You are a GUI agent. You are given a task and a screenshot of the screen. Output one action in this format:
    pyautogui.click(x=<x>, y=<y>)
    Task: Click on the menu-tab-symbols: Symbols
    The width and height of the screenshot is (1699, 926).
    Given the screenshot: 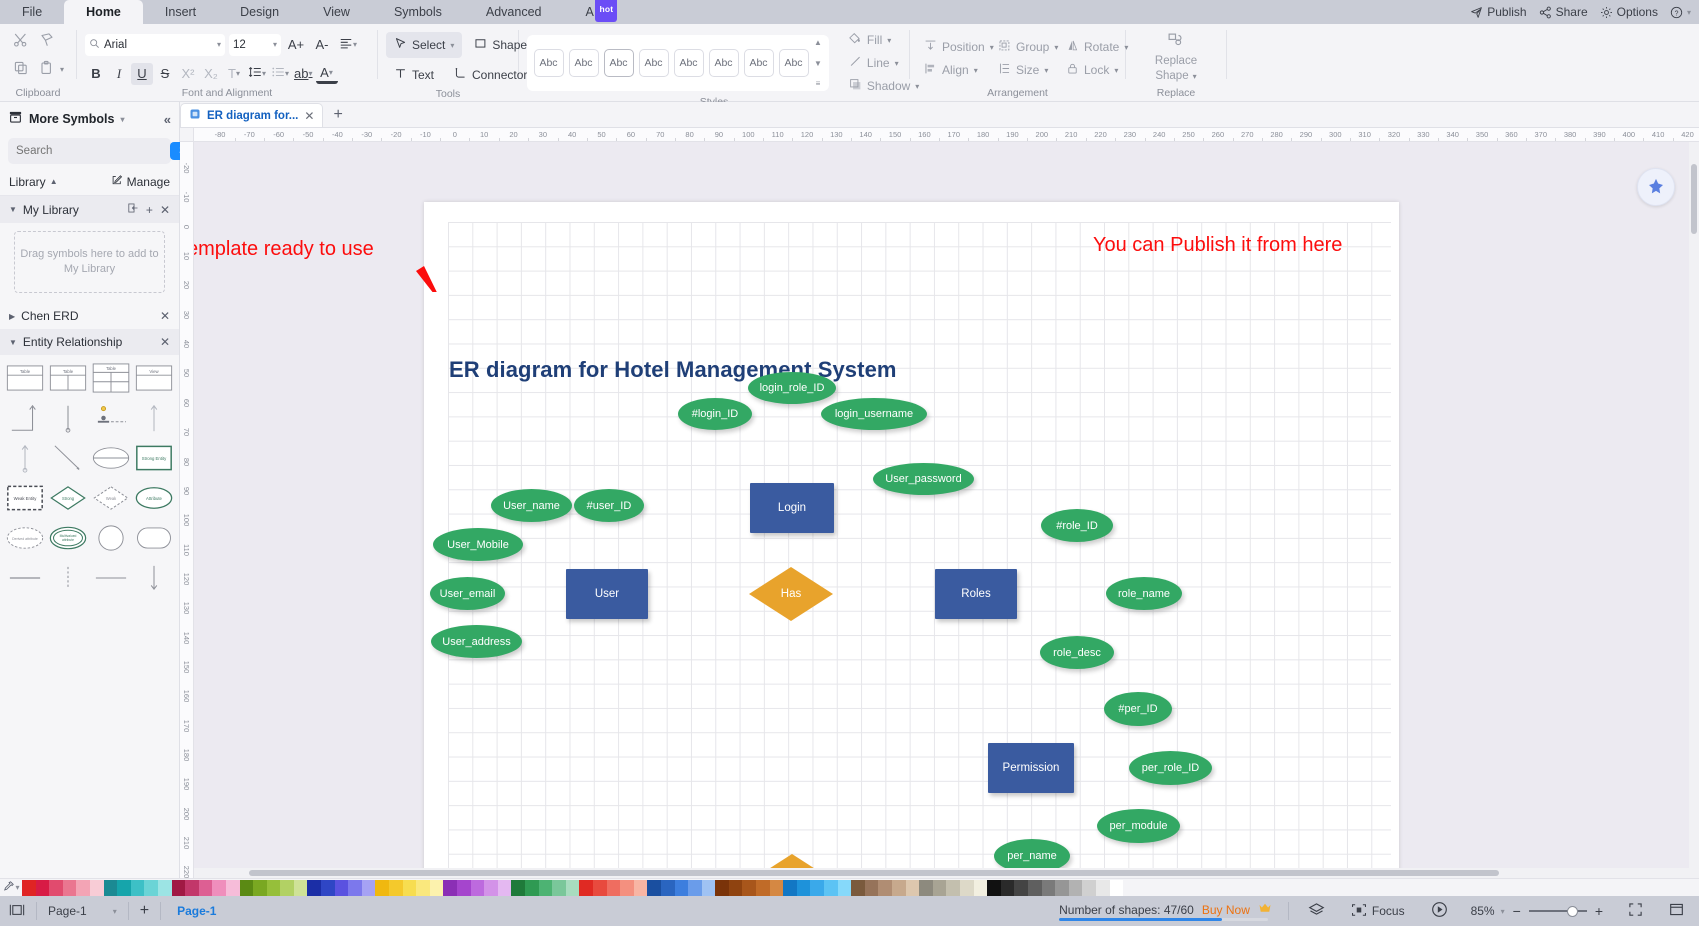 What is the action you would take?
    pyautogui.click(x=418, y=12)
    